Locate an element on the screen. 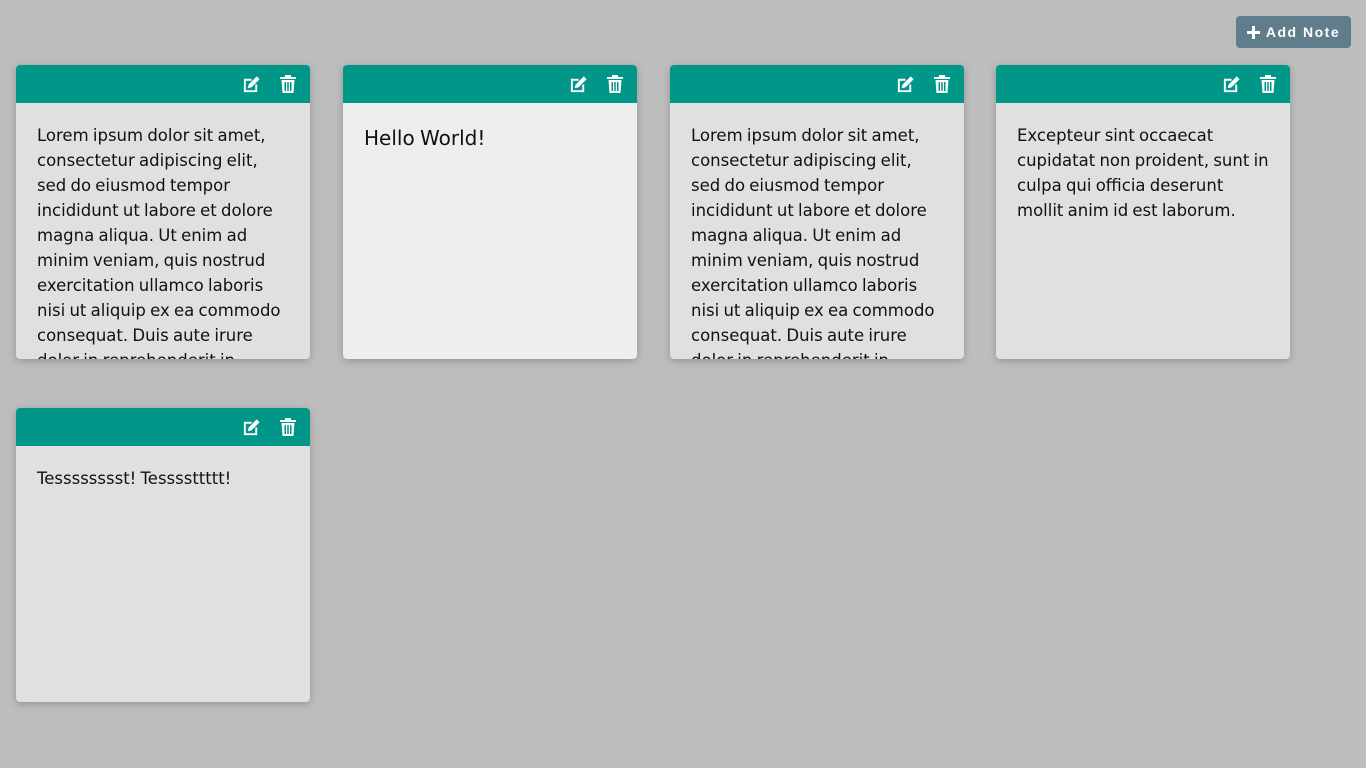  note-card: Tesssssssst! Tessssttttt! is located at coordinates (163, 555).